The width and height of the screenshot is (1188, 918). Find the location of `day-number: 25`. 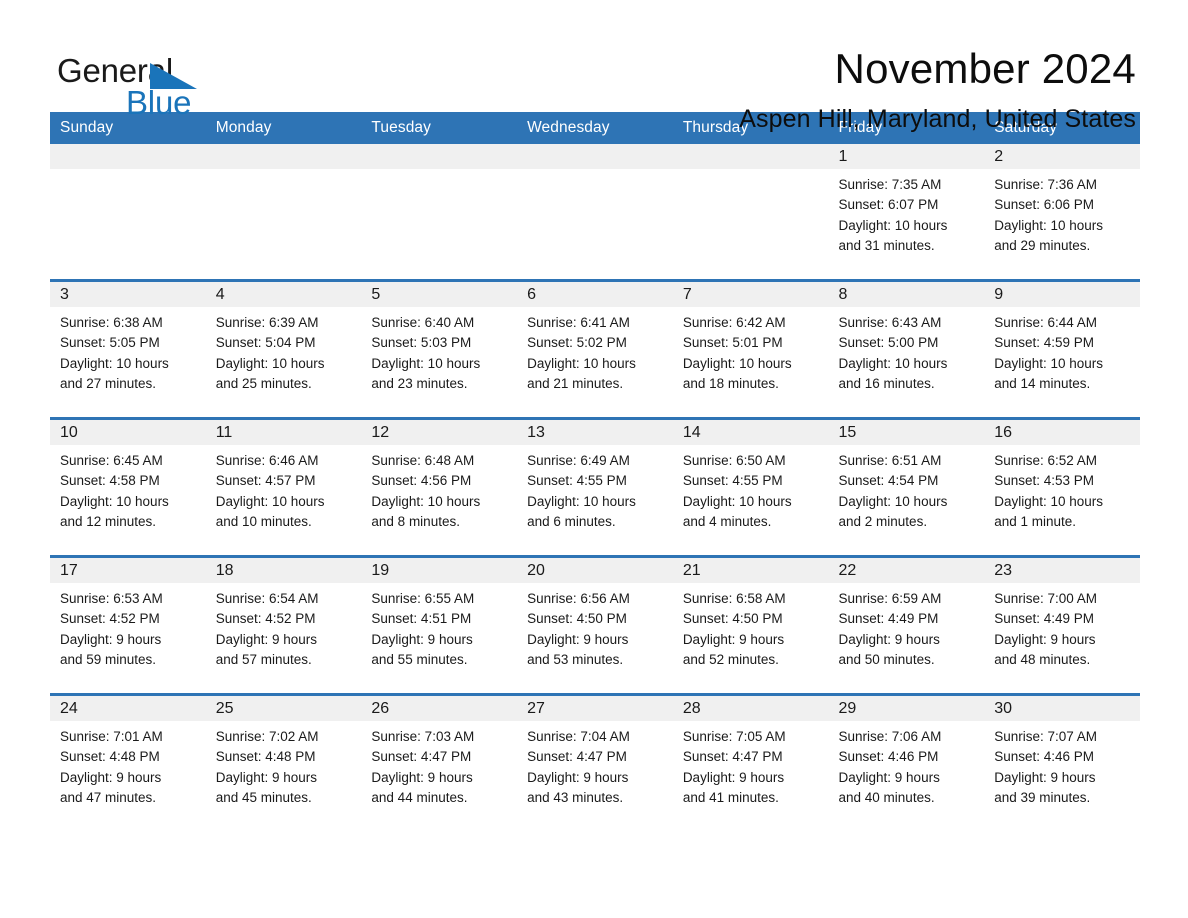

day-number: 25 is located at coordinates (283, 708).